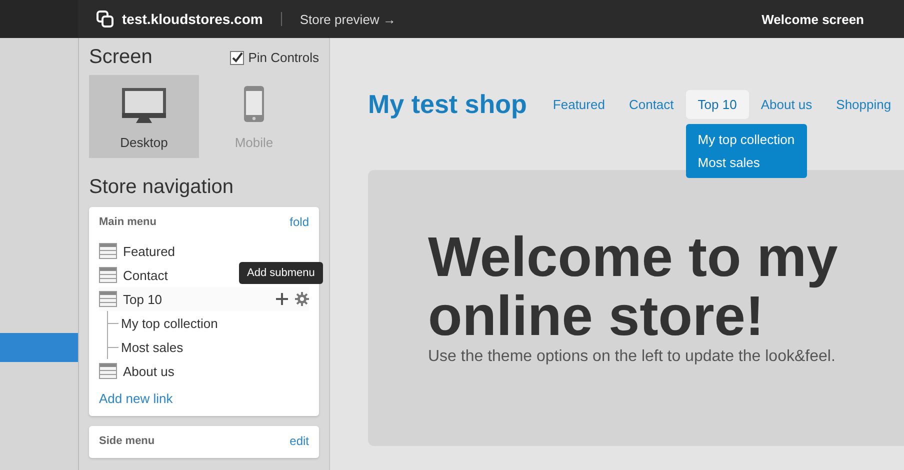 The image size is (904, 470). Describe the element at coordinates (148, 371) in the screenshot. I see `menu-item: About us` at that location.